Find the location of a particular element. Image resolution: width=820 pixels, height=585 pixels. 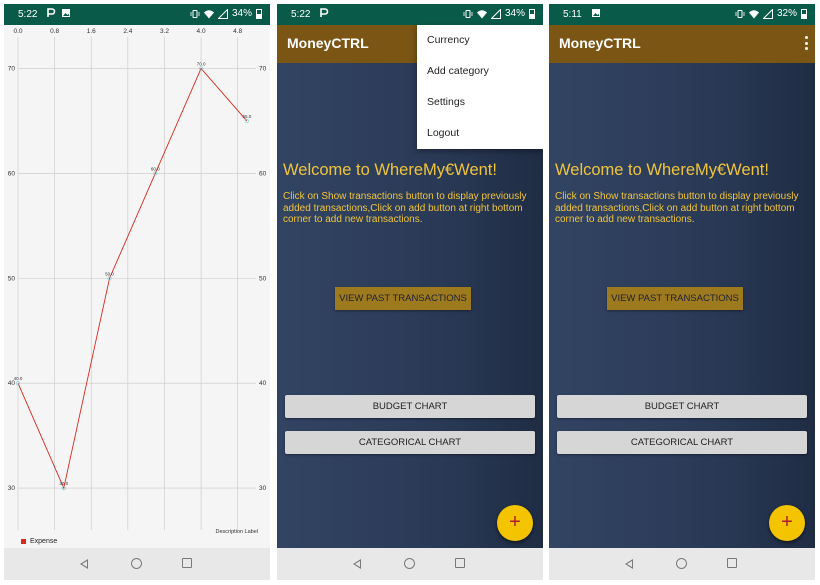

chart-description-label: Description Label is located at coordinates (237, 532).